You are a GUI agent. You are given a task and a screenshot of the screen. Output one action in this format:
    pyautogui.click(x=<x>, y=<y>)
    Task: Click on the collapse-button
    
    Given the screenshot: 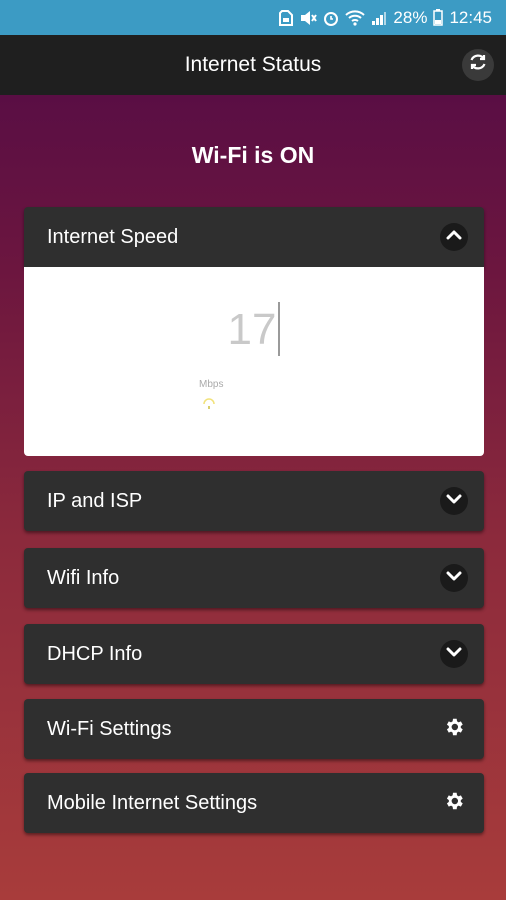 What is the action you would take?
    pyautogui.click(x=454, y=237)
    